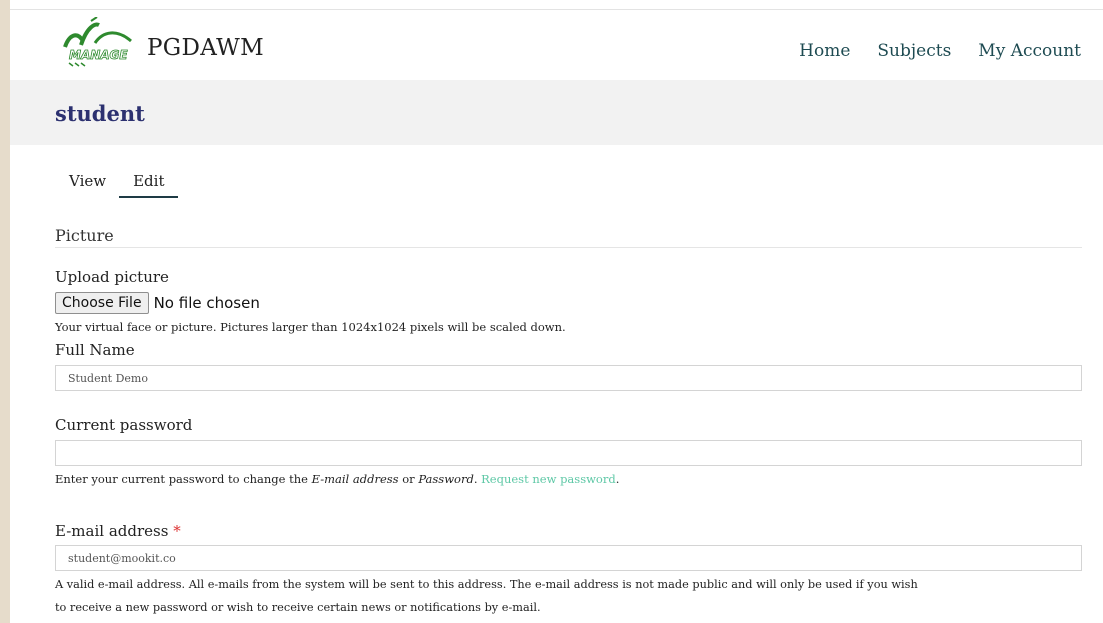 The height and width of the screenshot is (623, 1103). Describe the element at coordinates (206, 303) in the screenshot. I see `no-file-chosen-text: No file chosen` at that location.